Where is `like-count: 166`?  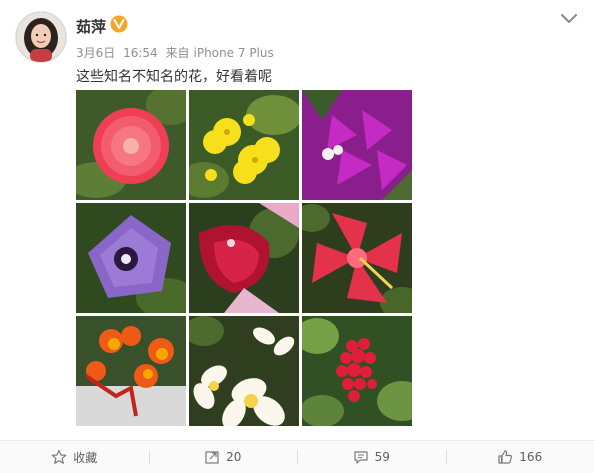
like-count: 166 is located at coordinates (530, 457).